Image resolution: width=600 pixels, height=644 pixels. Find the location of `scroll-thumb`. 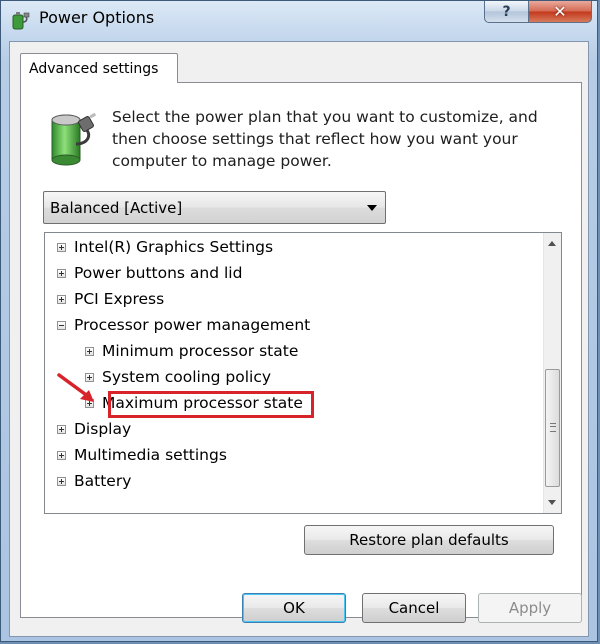

scroll-thumb is located at coordinates (552, 428).